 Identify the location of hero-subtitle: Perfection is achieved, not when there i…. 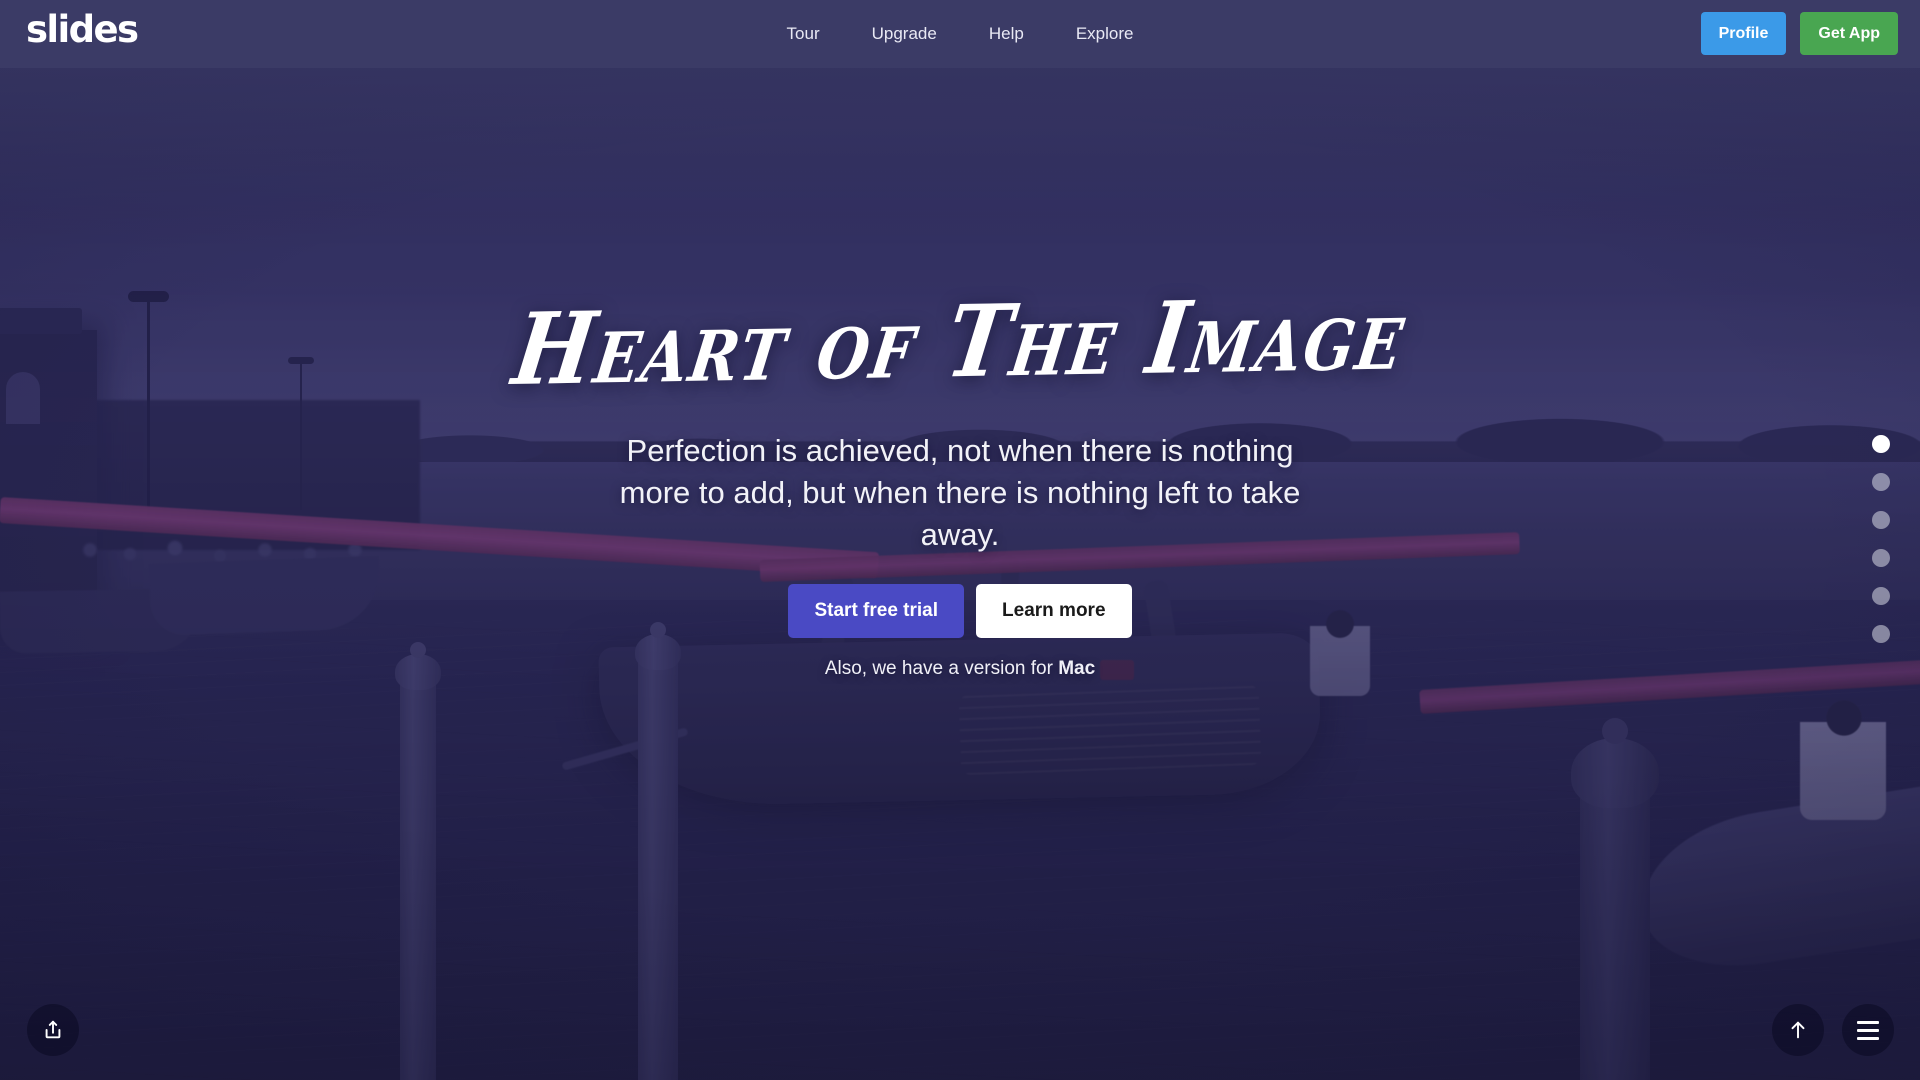
(960, 493).